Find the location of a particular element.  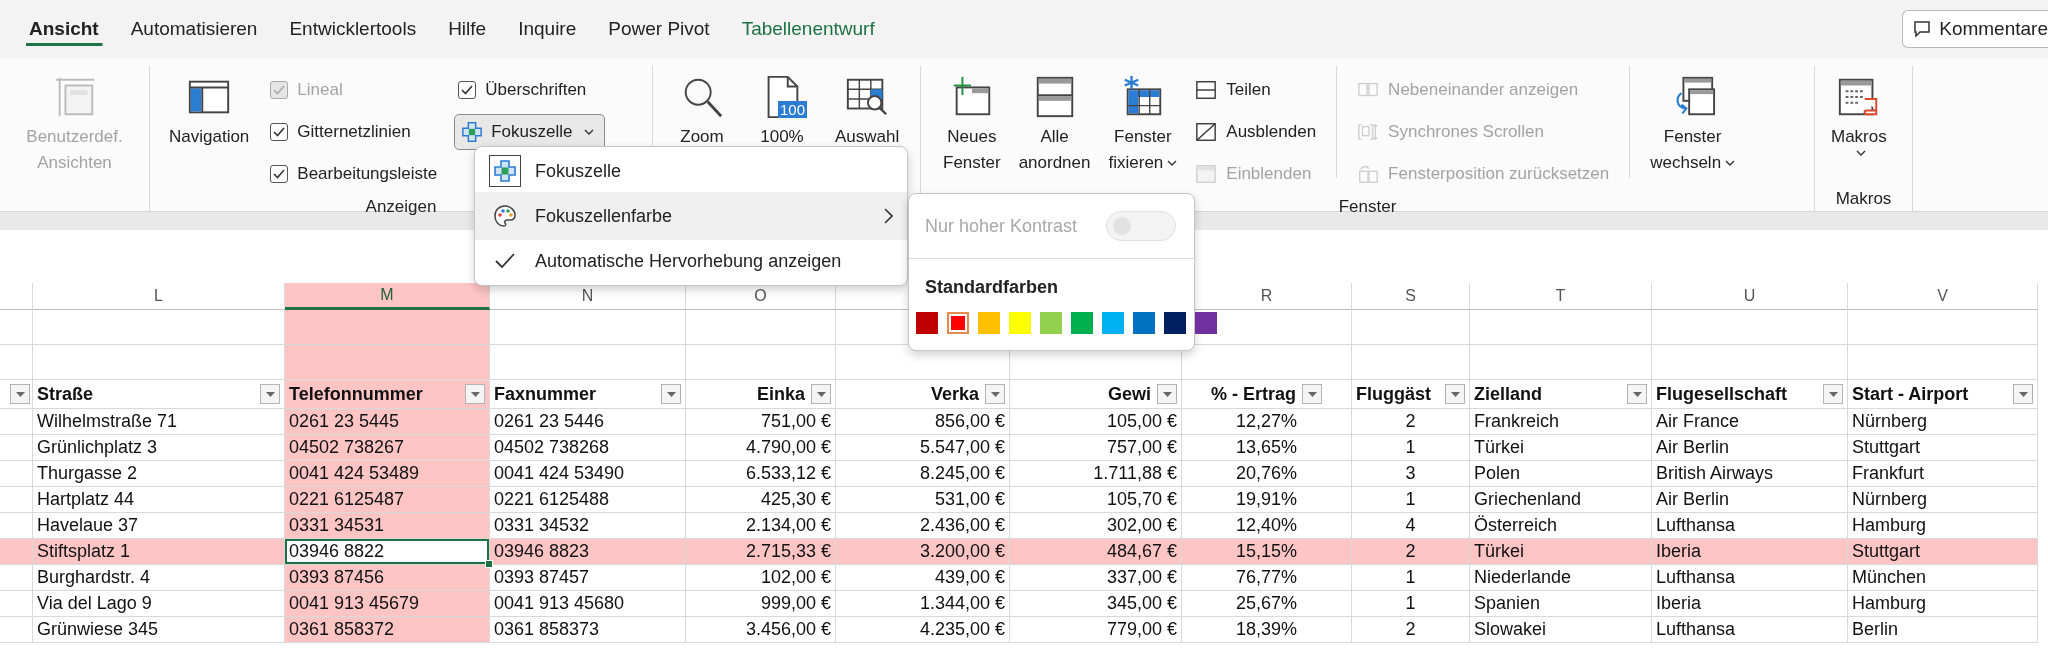

table-cell: 439,00 € is located at coordinates (923, 578).